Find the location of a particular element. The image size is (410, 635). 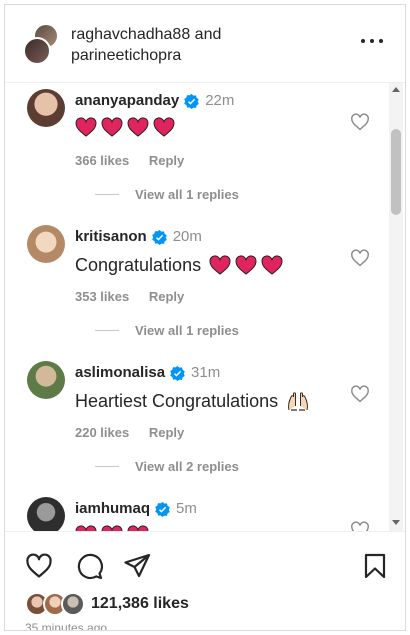

scroll-down-arrow-icon is located at coordinates (396, 522).